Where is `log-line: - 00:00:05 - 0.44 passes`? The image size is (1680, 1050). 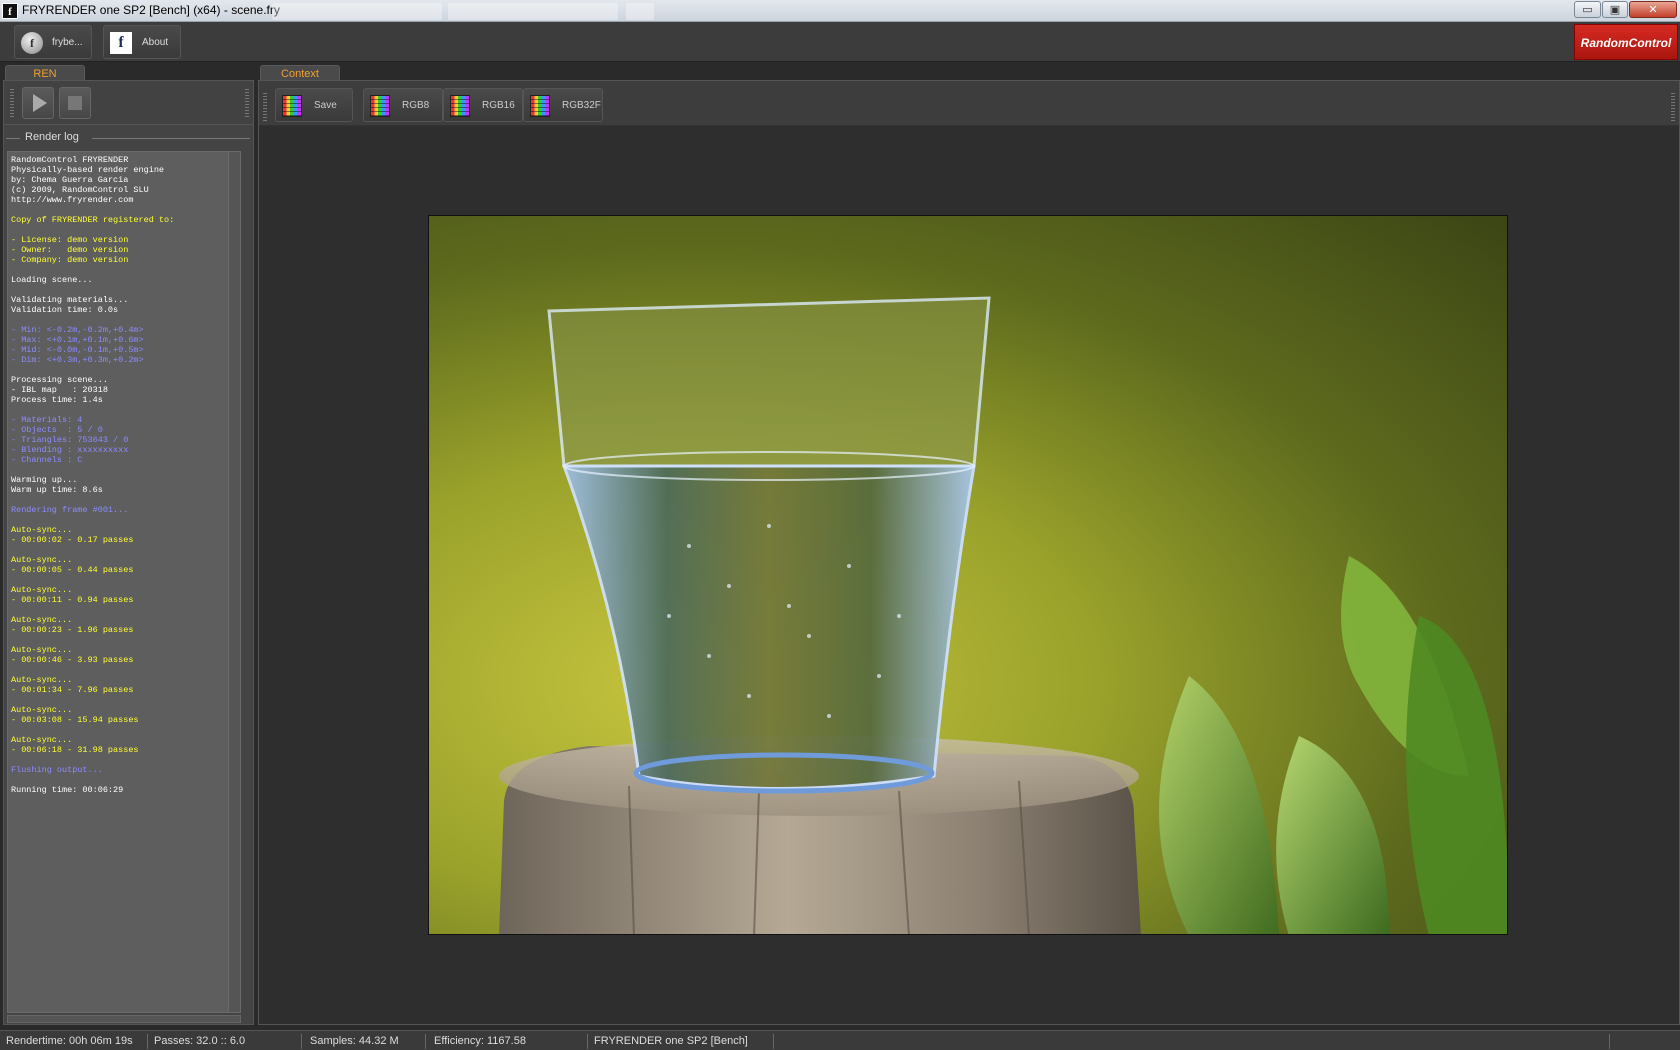
log-line: - 00:00:05 - 0.44 passes is located at coordinates (72, 570).